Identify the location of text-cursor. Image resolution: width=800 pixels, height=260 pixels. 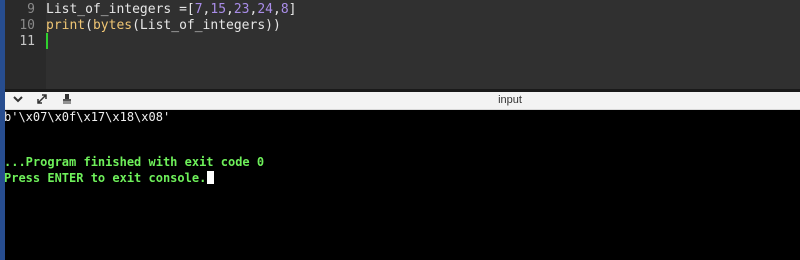
(47, 41).